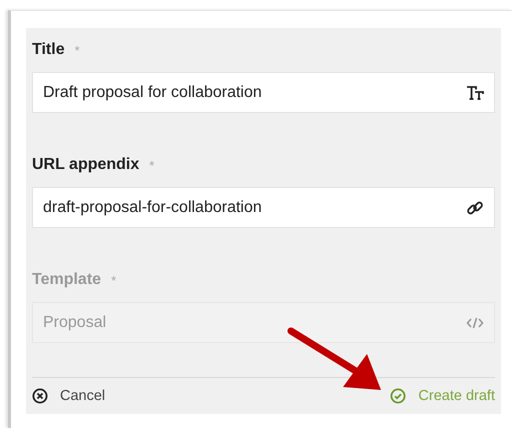 Image resolution: width=518 pixels, height=430 pixels. What do you see at coordinates (69, 396) in the screenshot?
I see `cancel-button: Cancel` at bounding box center [69, 396].